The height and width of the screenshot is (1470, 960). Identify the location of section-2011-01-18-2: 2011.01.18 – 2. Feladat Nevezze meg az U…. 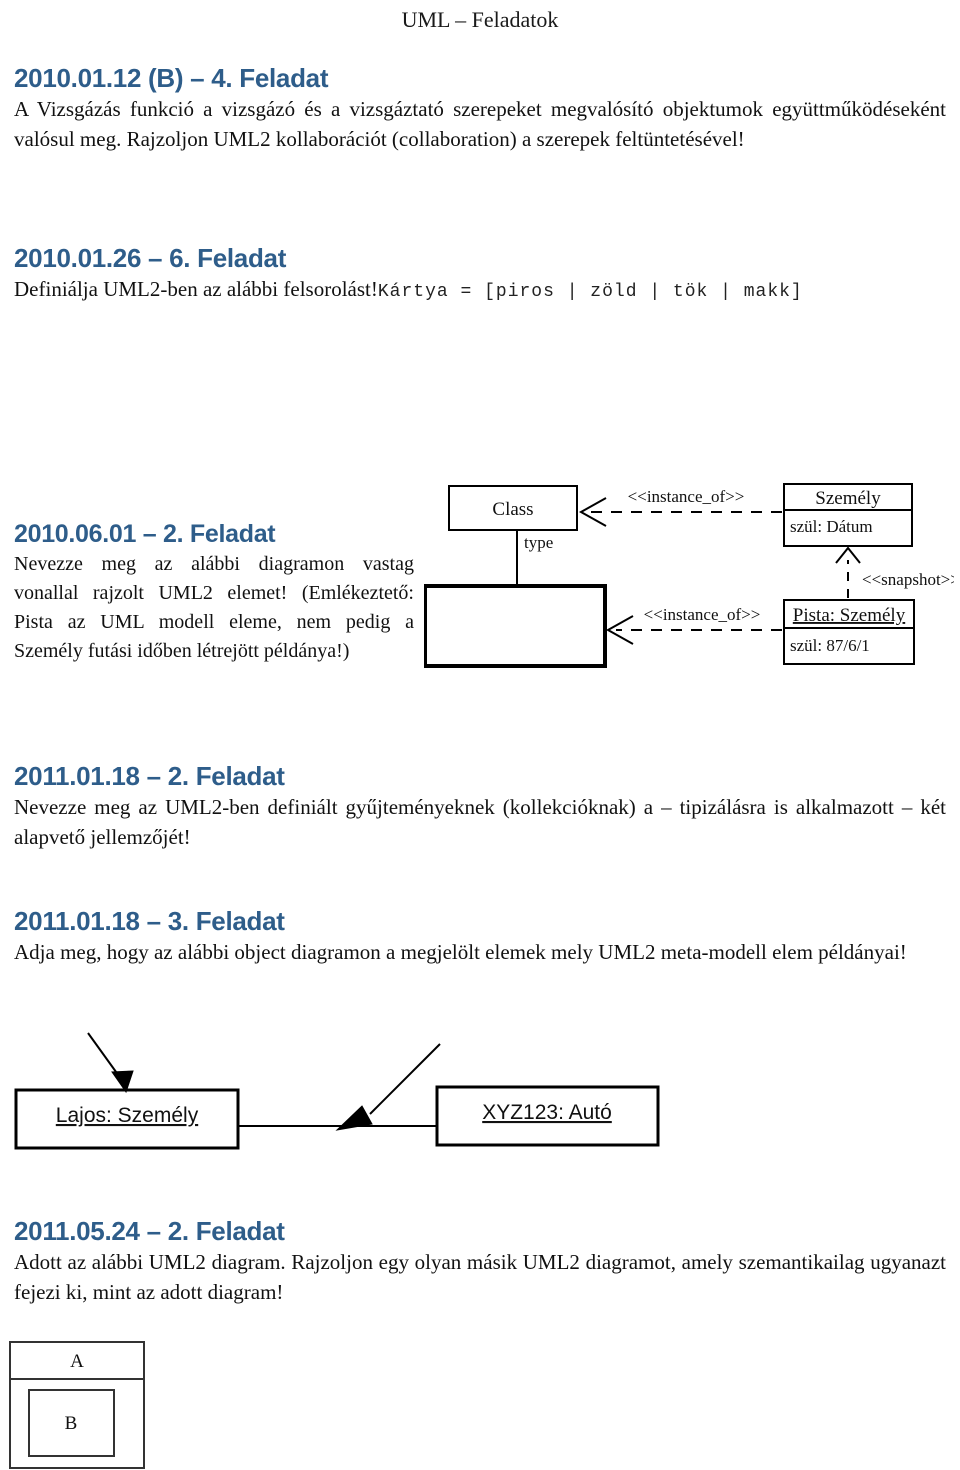
(480, 806).